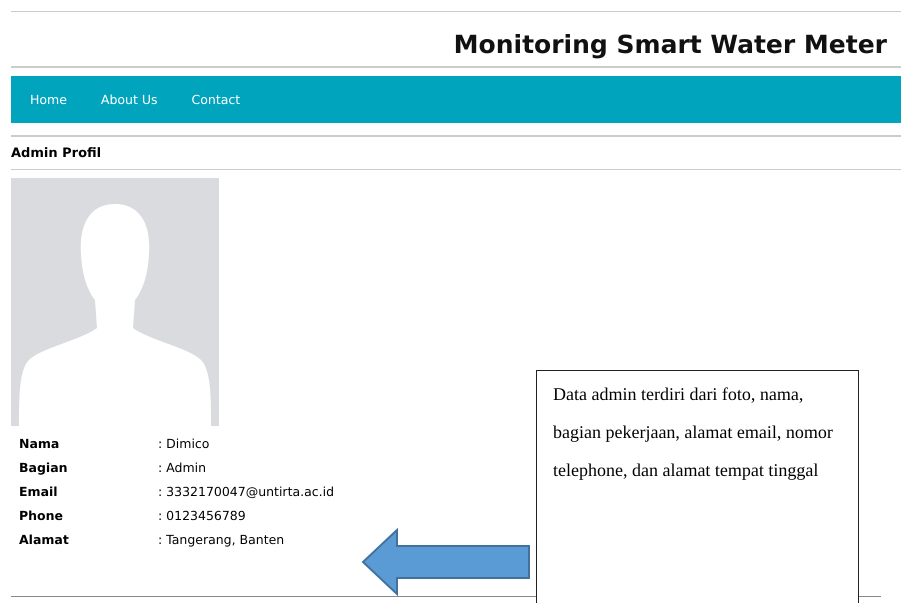 Image resolution: width=901 pixels, height=603 pixels. I want to click on page-title: Monitoring Smart Water Meter, so click(670, 44).